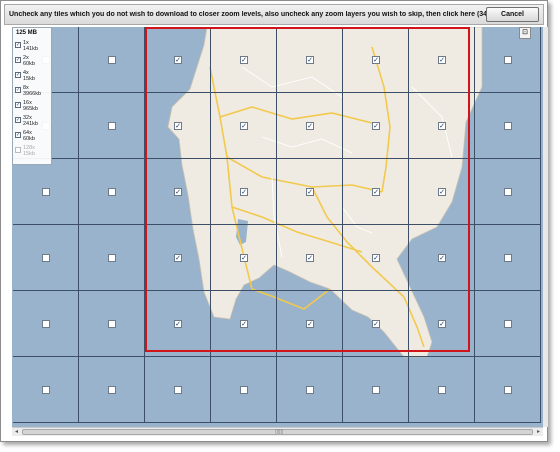  I want to click on zoom-level-row: ✓ 64x 60kb, so click(32, 136).